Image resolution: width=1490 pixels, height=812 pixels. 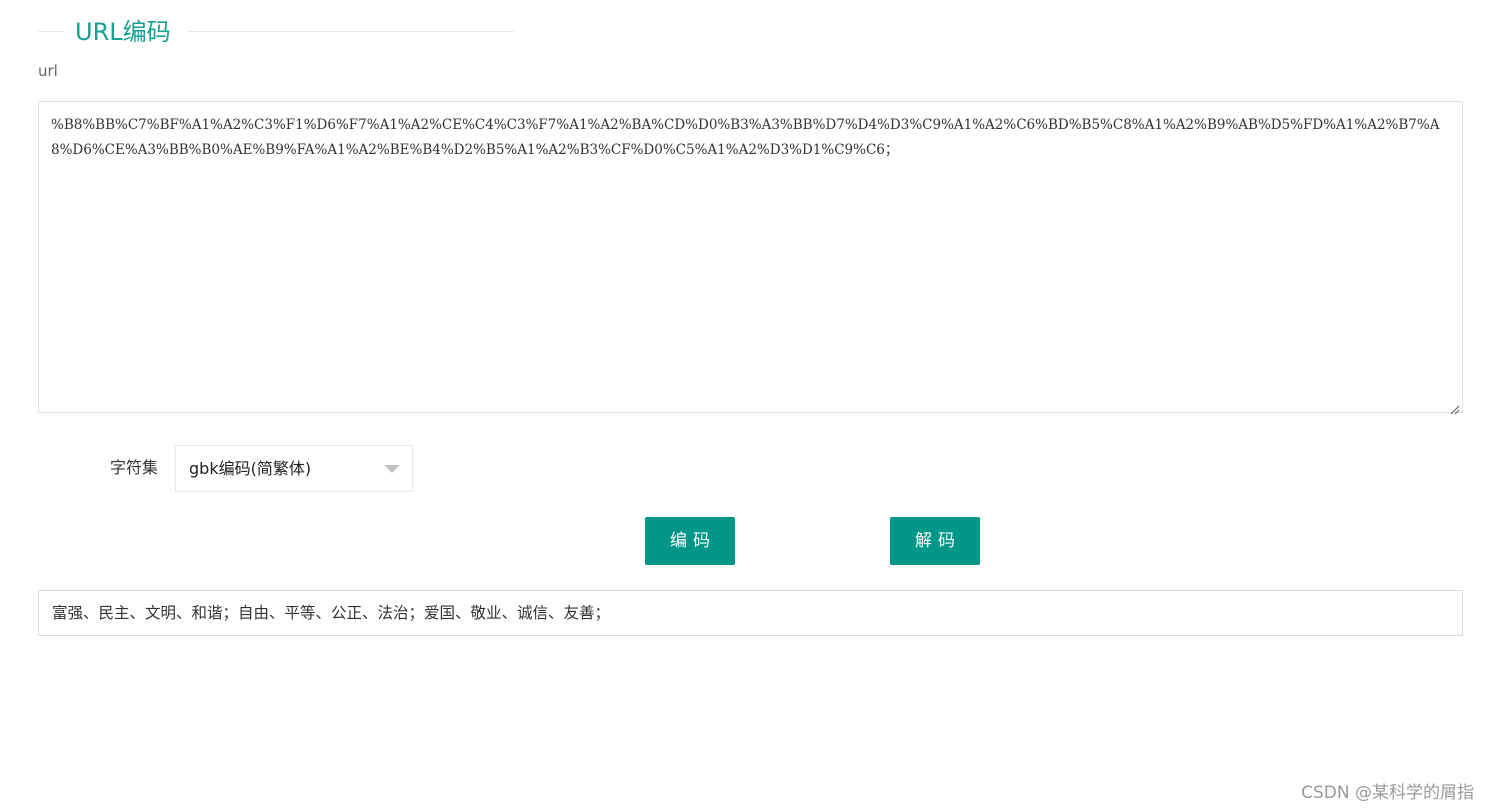 I want to click on encode-button: 编码, so click(x=690, y=541).